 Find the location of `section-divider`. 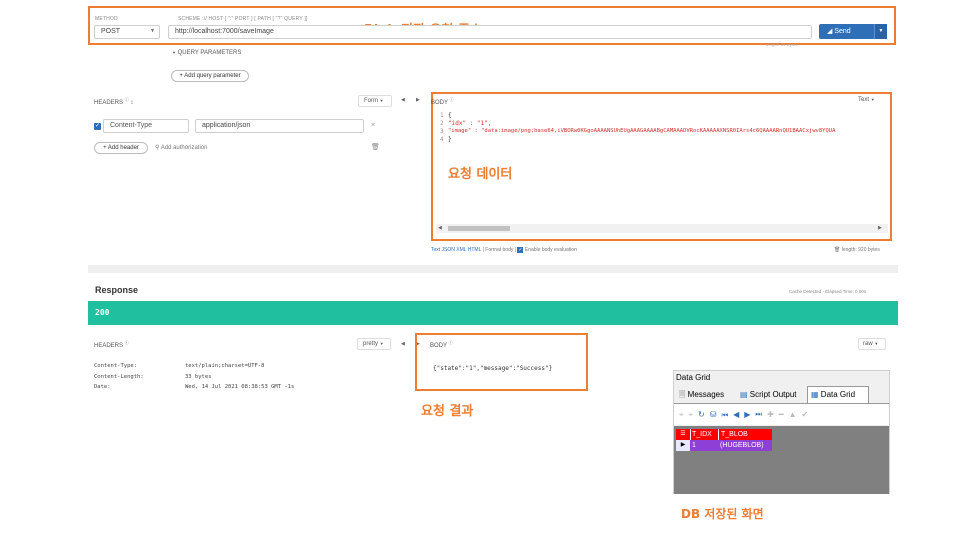

section-divider is located at coordinates (493, 269).